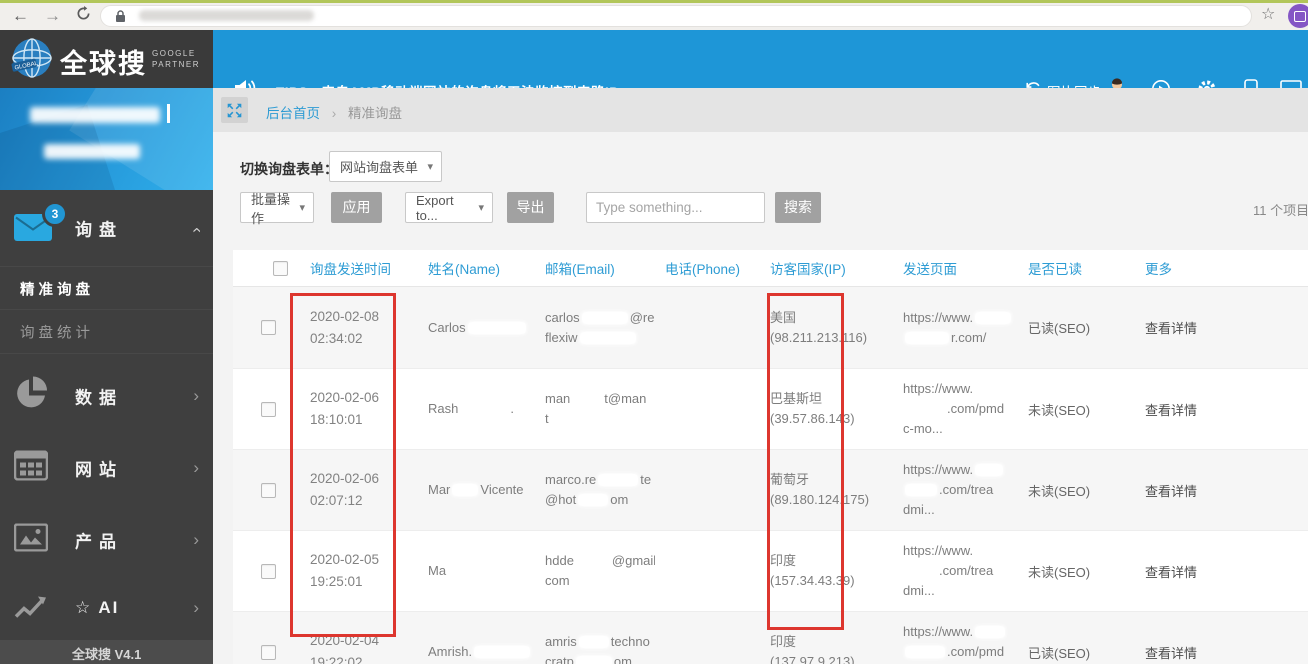 The image size is (1308, 664). I want to click on visible-text: https://www., so click(938, 631).